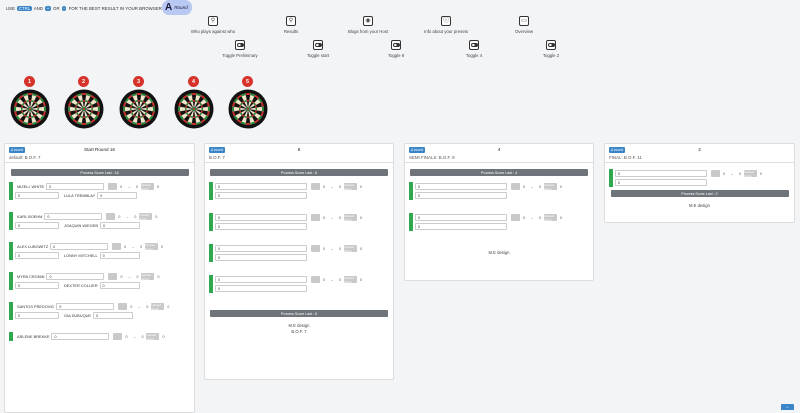 Image resolution: width=800 pixels, height=413 pixels. What do you see at coordinates (551, 49) in the screenshot?
I see `toggle-2: Toggle 2` at bounding box center [551, 49].